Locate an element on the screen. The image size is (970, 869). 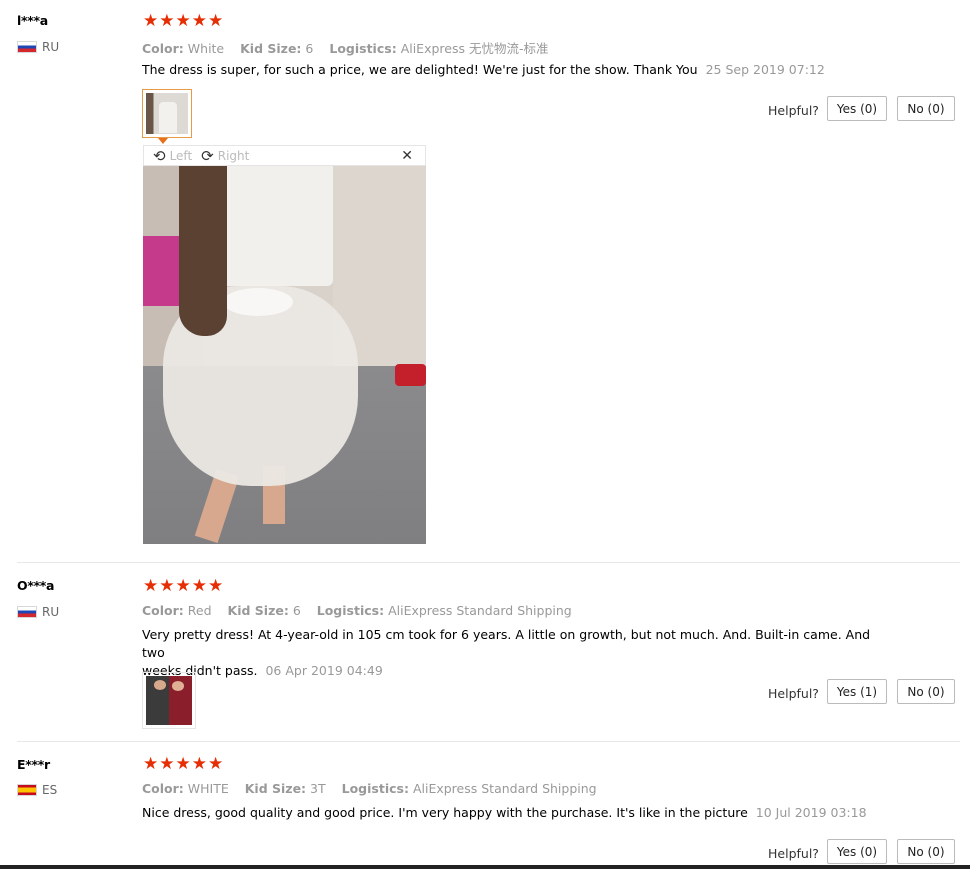
rotate-right-button: ⟳ Right is located at coordinates (225, 156).